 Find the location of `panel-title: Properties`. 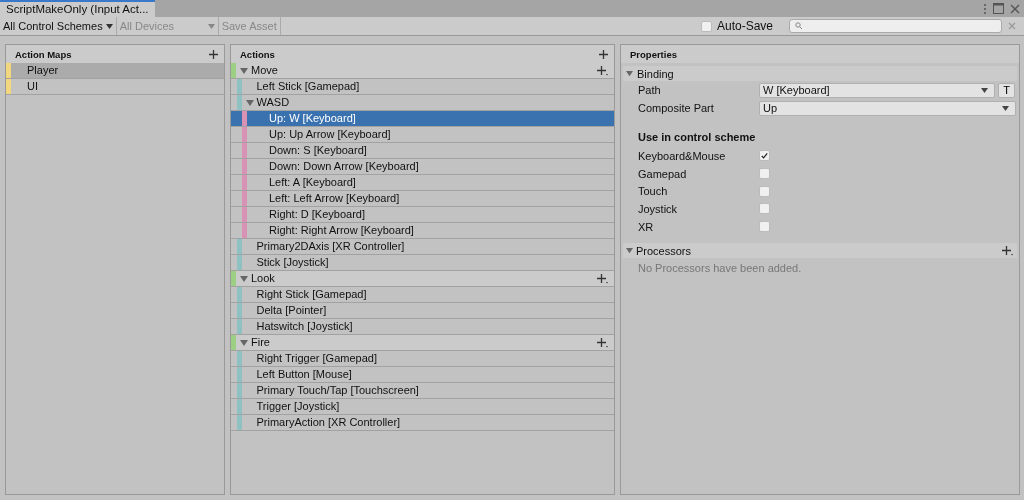

panel-title: Properties is located at coordinates (653, 54).